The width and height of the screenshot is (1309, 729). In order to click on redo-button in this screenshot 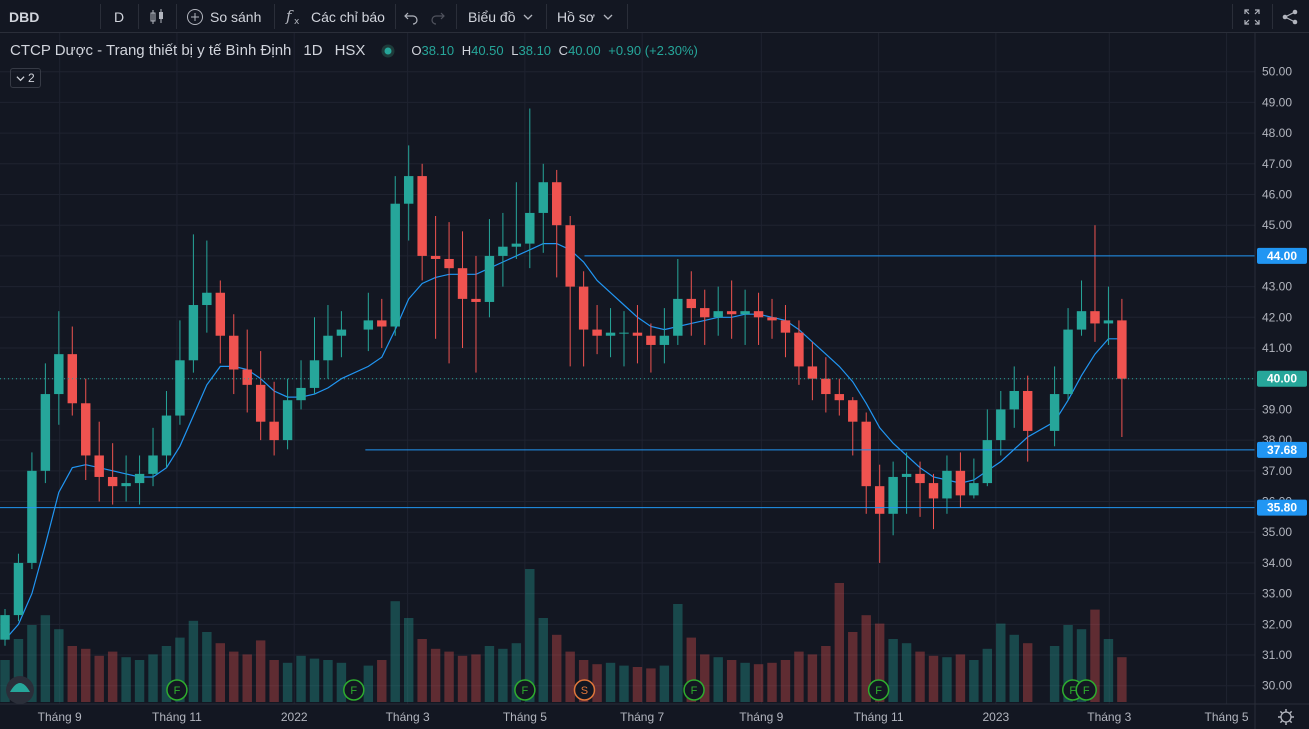, I will do `click(438, 16)`.